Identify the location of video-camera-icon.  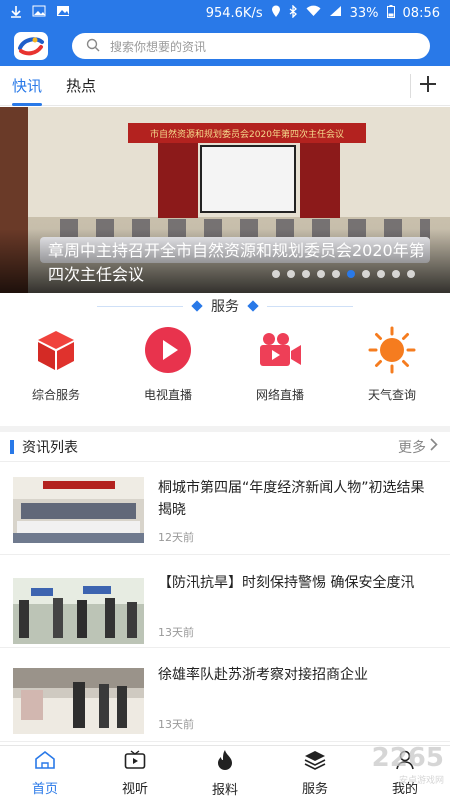
(280, 350).